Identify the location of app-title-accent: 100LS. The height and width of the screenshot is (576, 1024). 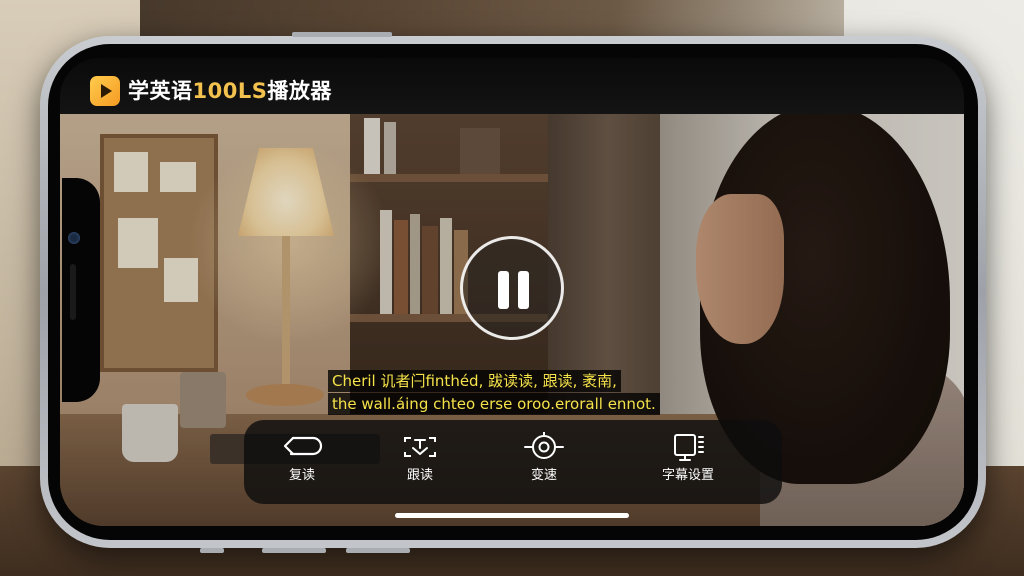
(230, 91).